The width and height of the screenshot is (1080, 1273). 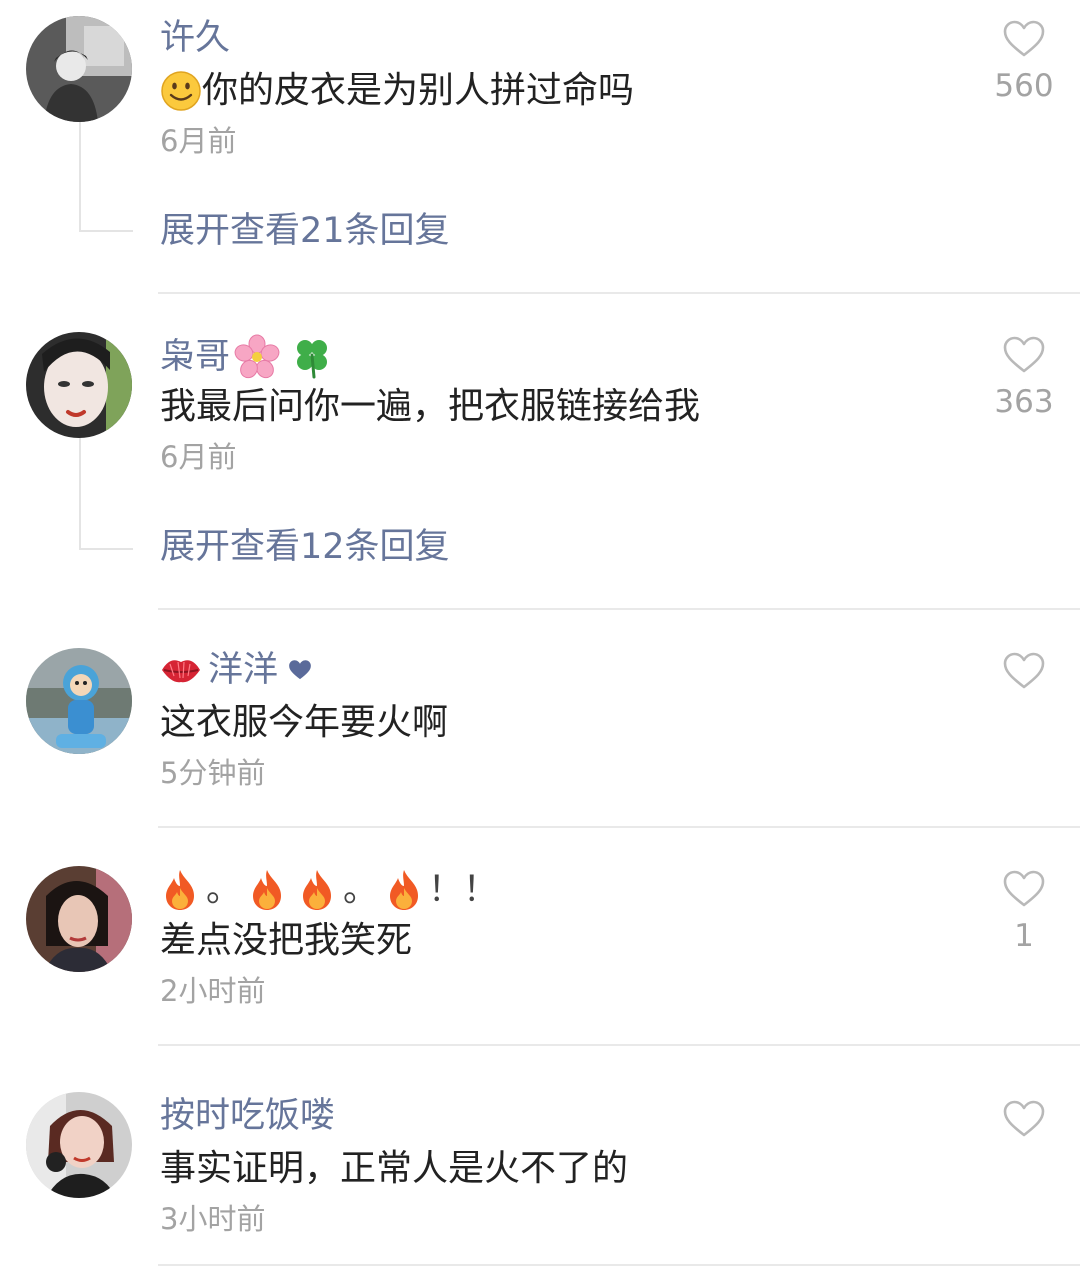 What do you see at coordinates (236, 670) in the screenshot?
I see `username: 洋洋` at bounding box center [236, 670].